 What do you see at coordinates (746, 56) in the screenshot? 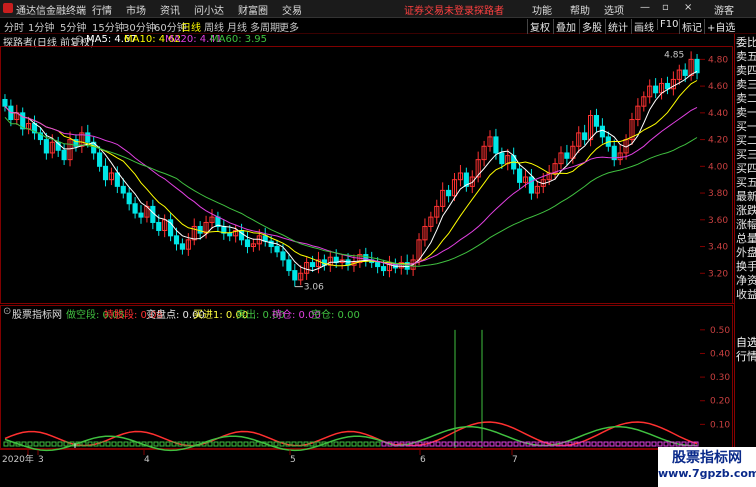
I see `quote-panel-label: 卖五` at bounding box center [746, 56].